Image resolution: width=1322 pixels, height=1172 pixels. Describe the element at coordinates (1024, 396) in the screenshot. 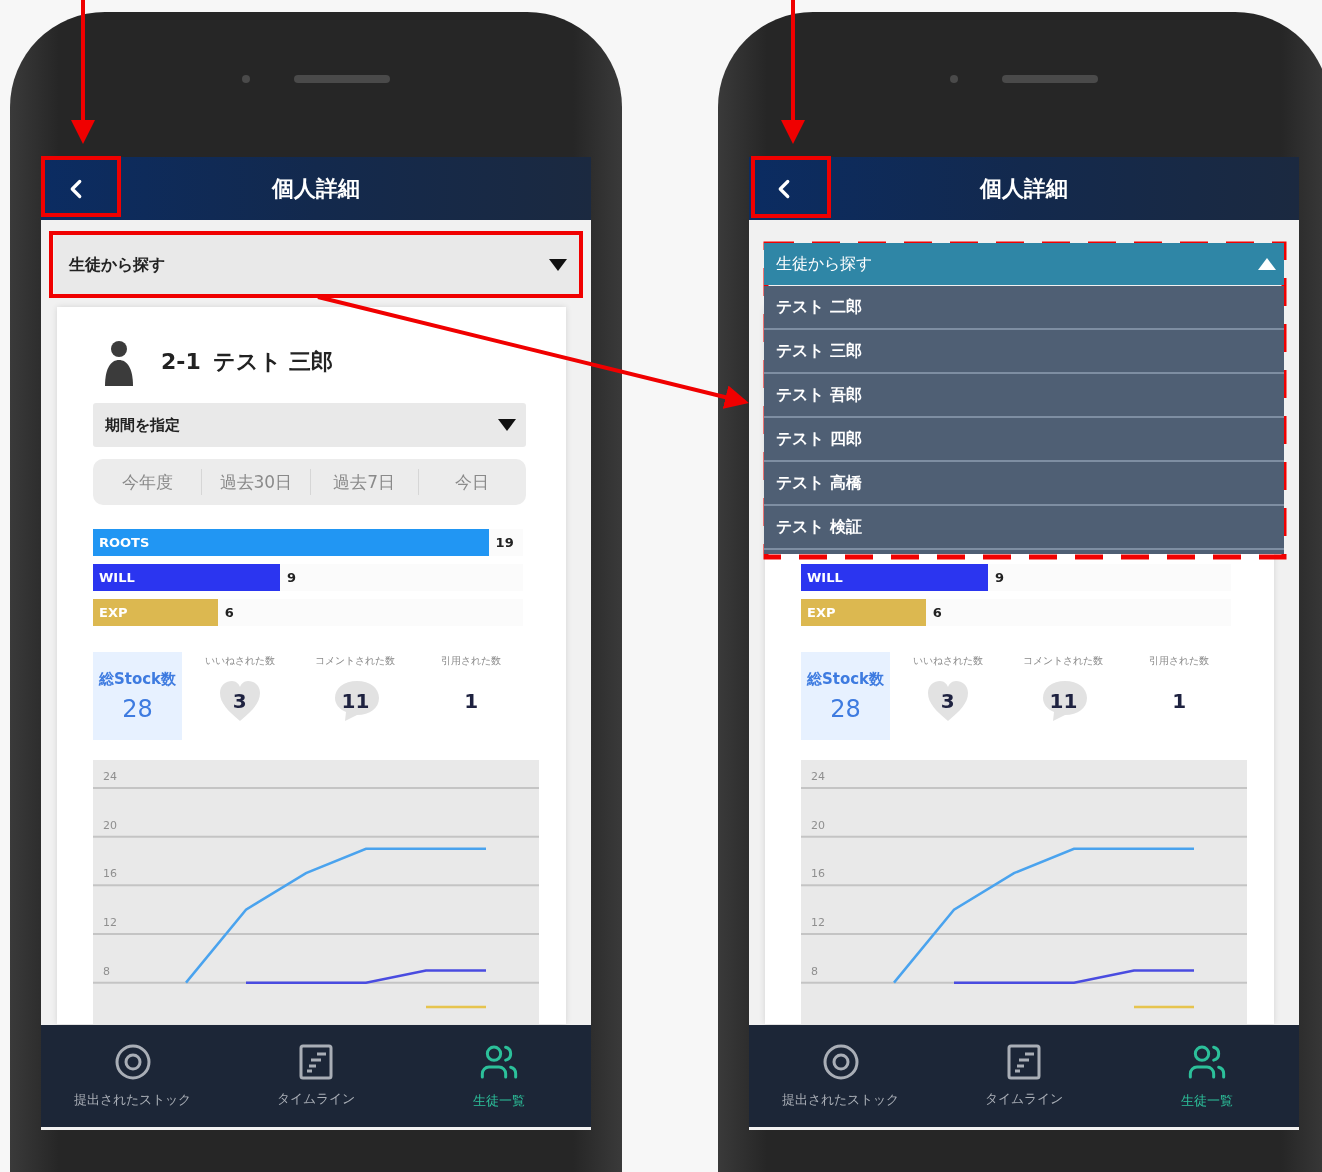

I see `dropdown-option: テスト 吾郎` at that location.